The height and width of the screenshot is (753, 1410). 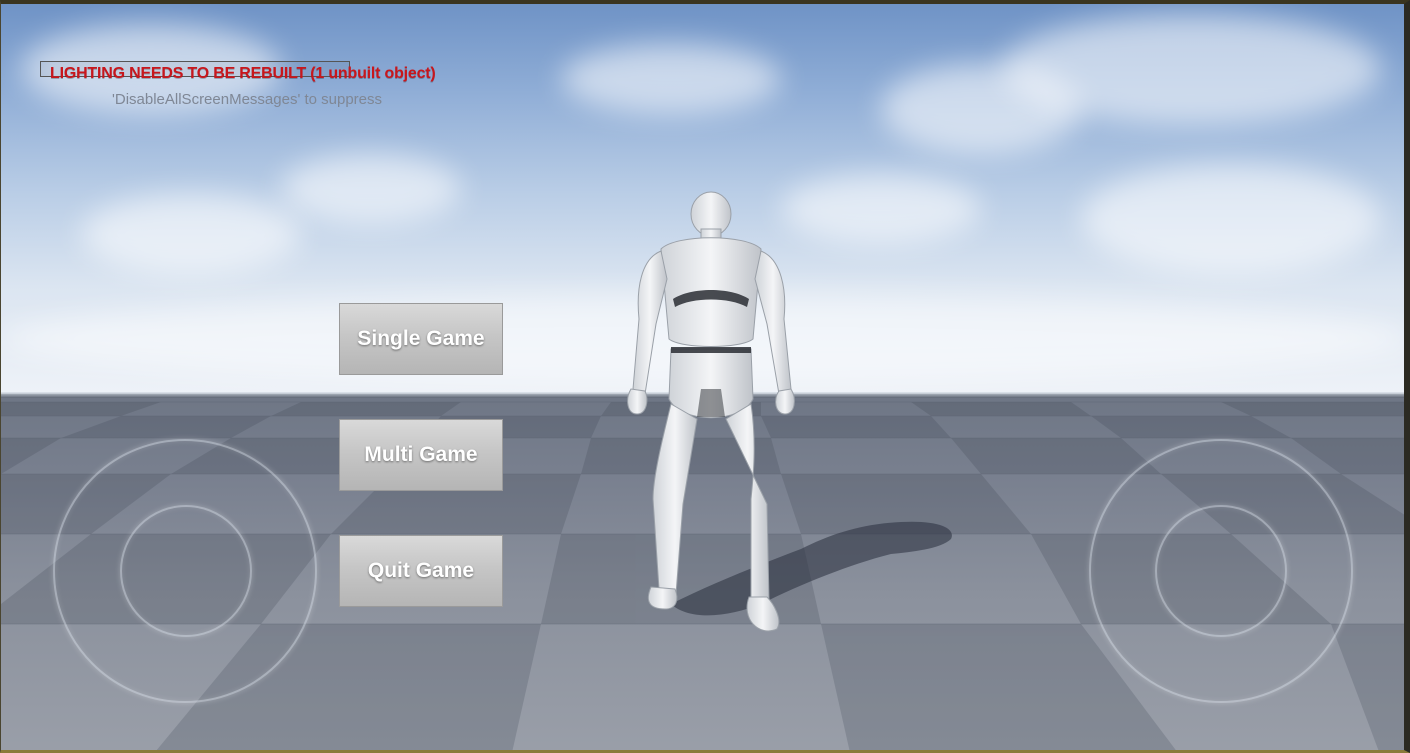 What do you see at coordinates (421, 339) in the screenshot?
I see `single-game-button: Single Game` at bounding box center [421, 339].